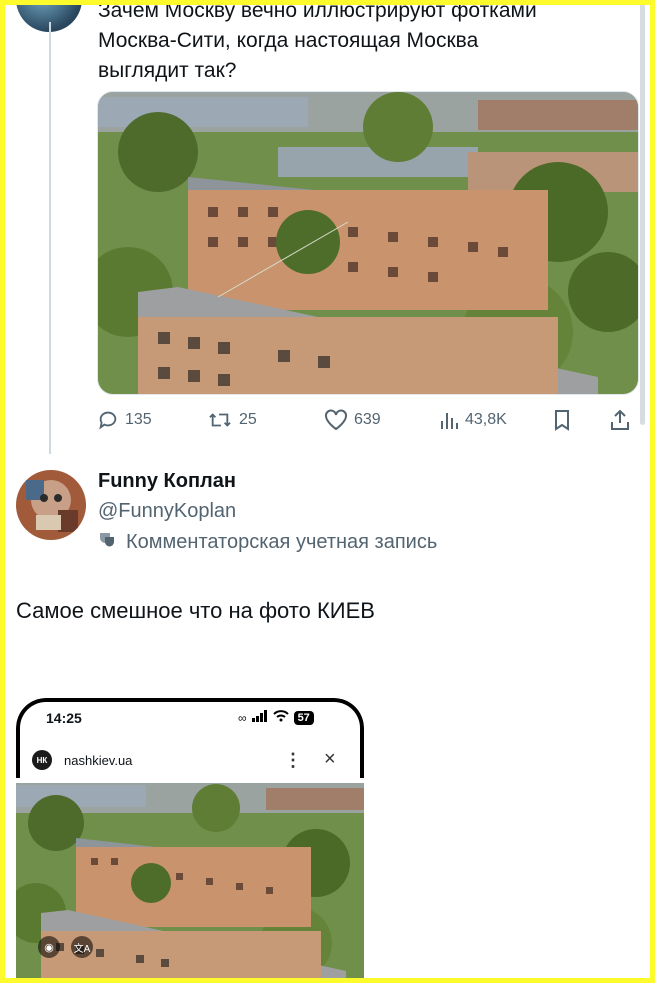 Image resolution: width=655 pixels, height=983 pixels. Describe the element at coordinates (336, 420) in the screenshot. I see `heart-icon` at that location.